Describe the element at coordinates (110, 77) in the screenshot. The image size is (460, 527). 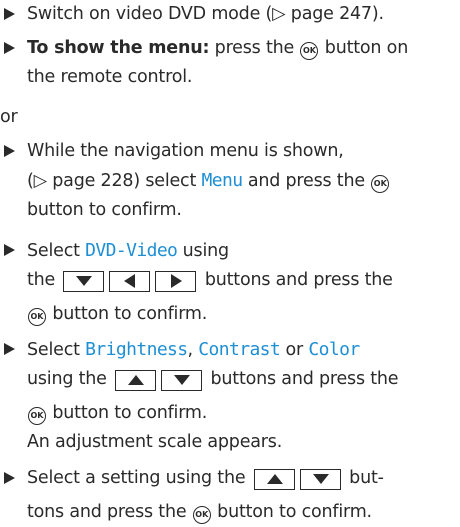
I see `step-text-line: the remote control.` at that location.